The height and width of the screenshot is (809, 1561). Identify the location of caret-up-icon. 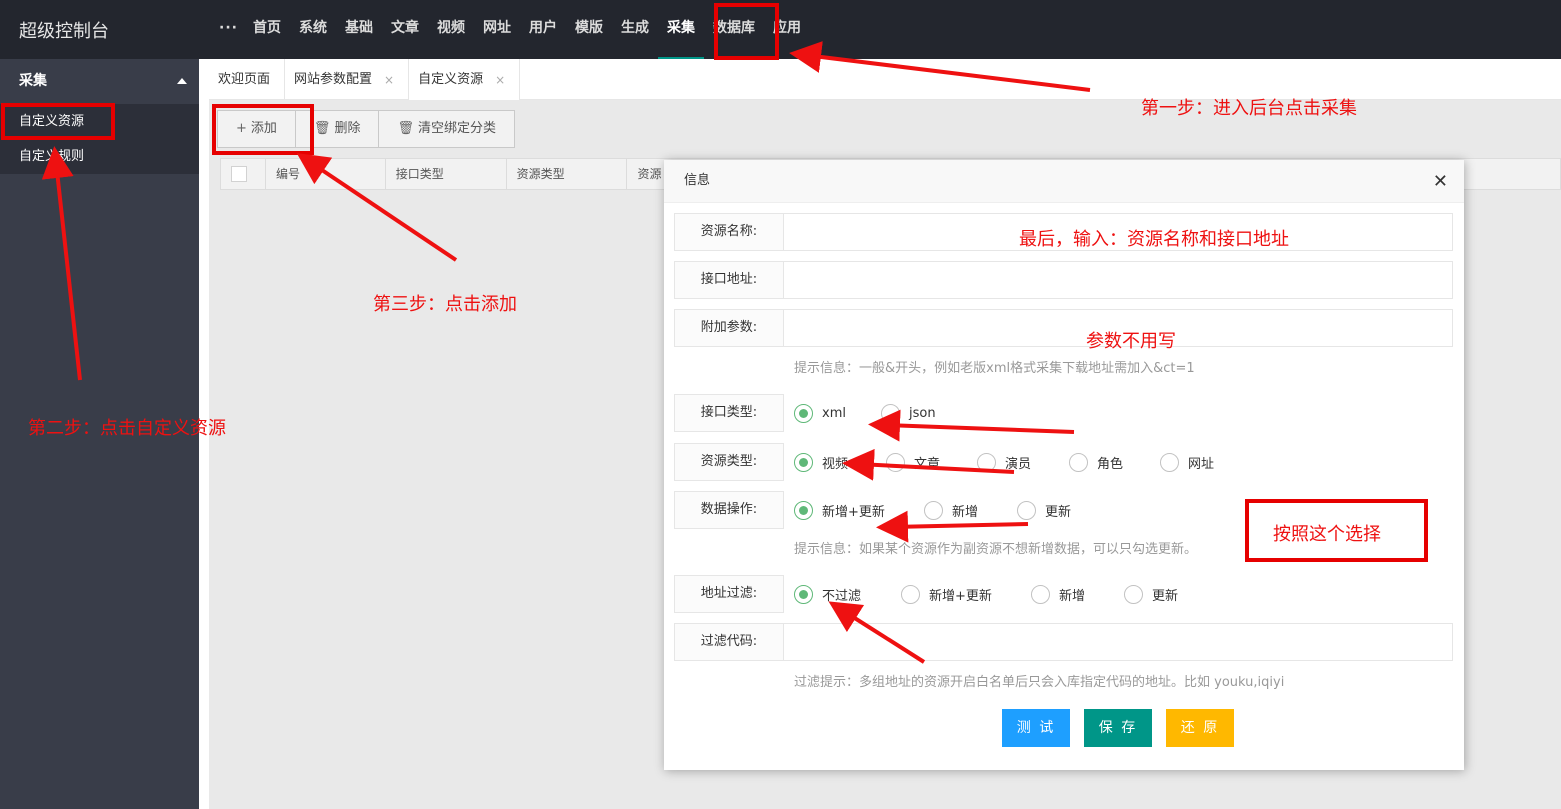
(182, 81).